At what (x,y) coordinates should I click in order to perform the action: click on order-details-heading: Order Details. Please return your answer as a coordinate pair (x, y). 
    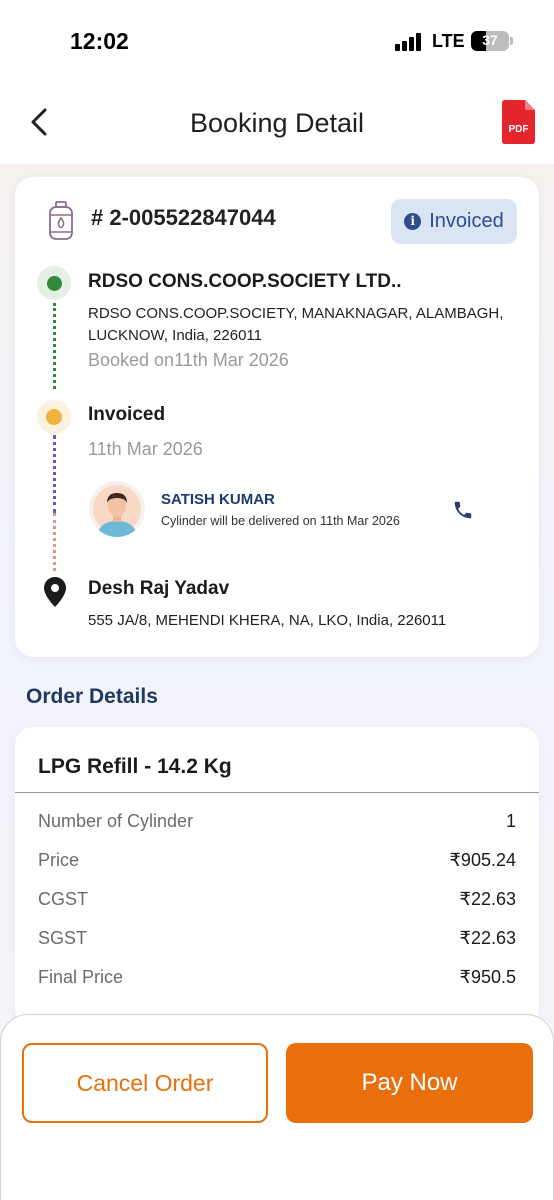
    Looking at the image, I should click on (92, 696).